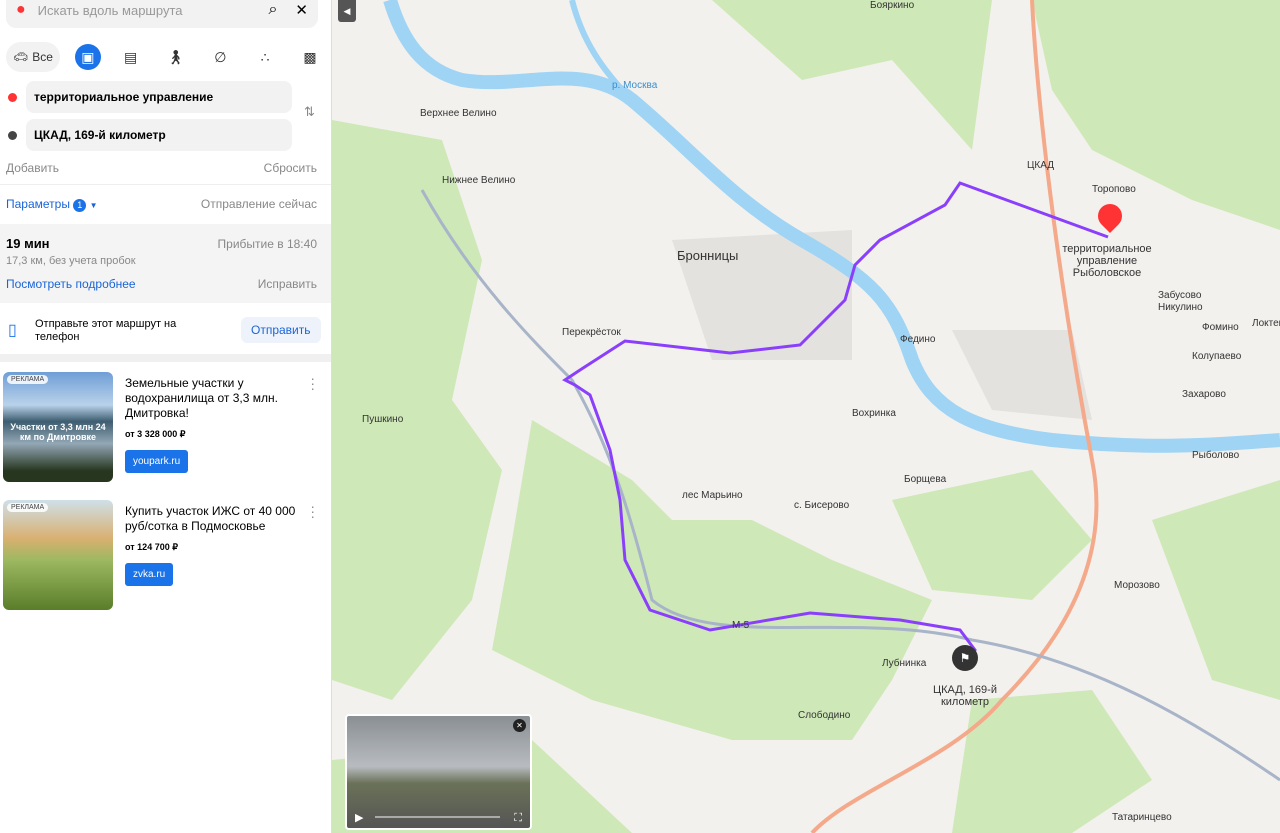 This screenshot has width=1280, height=833. What do you see at coordinates (267, 244) in the screenshot?
I see `arrival-time: Прибытие в 18:40` at bounding box center [267, 244].